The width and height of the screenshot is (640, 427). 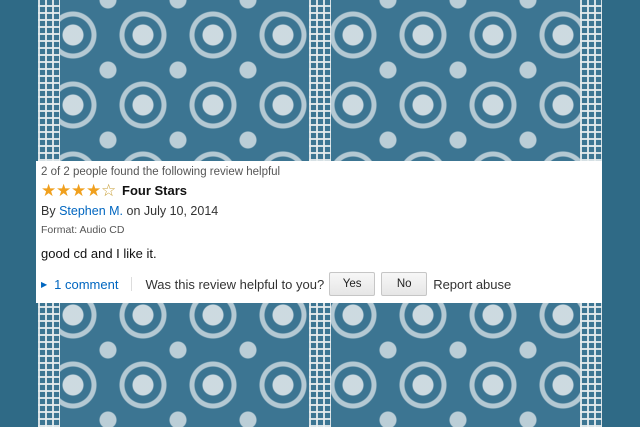 What do you see at coordinates (154, 190) in the screenshot?
I see `review-title: Four Stars` at bounding box center [154, 190].